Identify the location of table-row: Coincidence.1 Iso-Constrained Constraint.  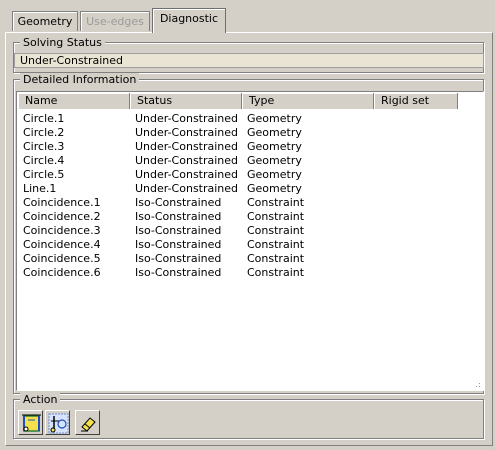
(168, 203).